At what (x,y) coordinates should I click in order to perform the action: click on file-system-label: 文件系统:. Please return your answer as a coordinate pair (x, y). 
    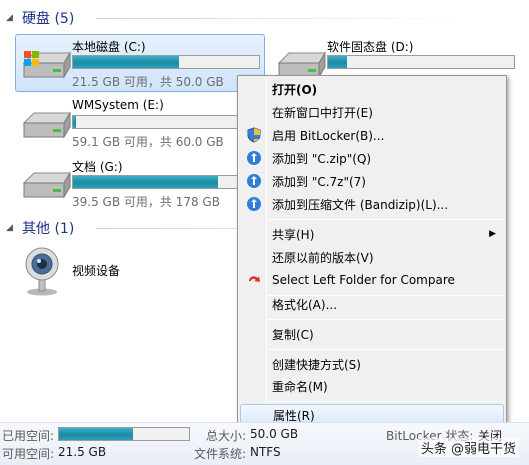
    Looking at the image, I should click on (220, 454).